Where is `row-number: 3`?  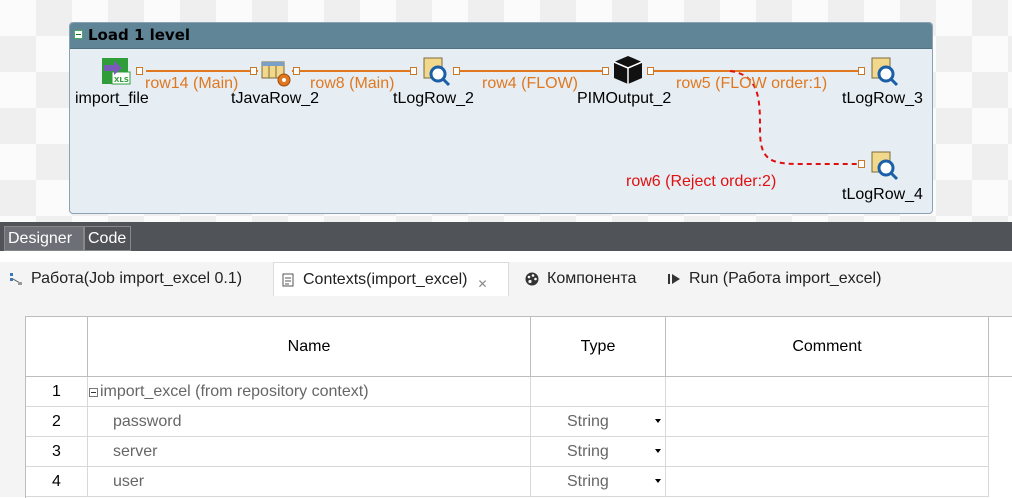
row-number: 3 is located at coordinates (57, 452).